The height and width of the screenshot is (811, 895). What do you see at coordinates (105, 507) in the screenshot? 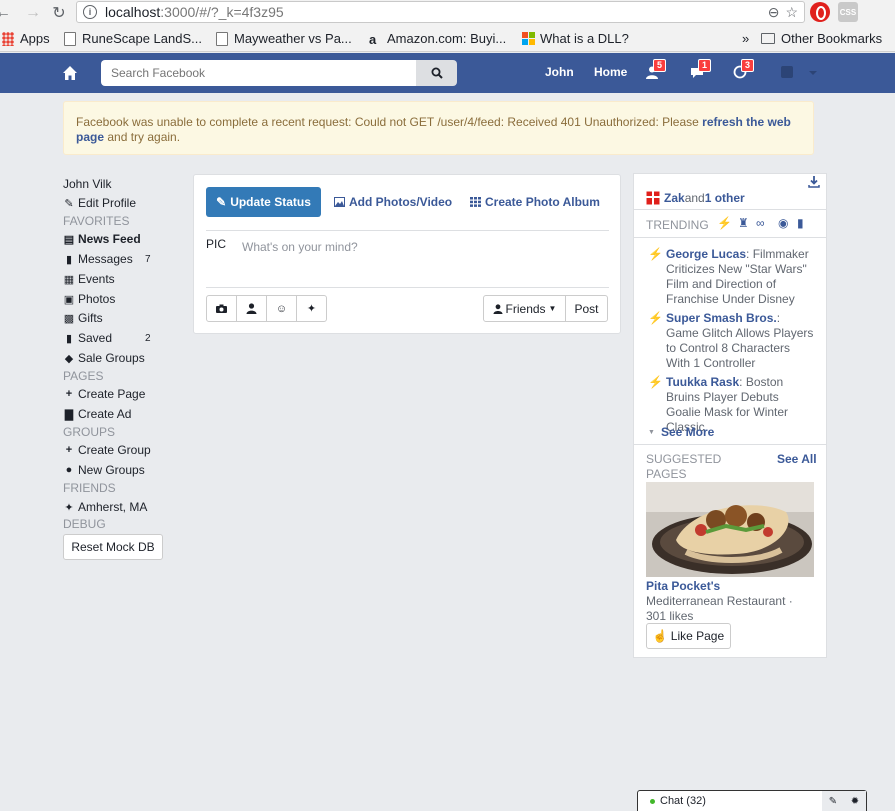
I see `sidebar-item-amherst: ✦ Amherst, MA` at bounding box center [105, 507].